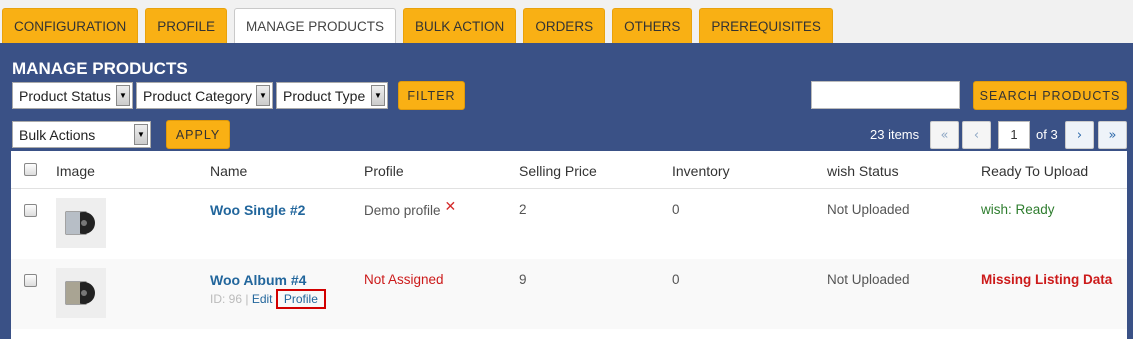 Image resolution: width=1133 pixels, height=339 pixels. What do you see at coordinates (70, 25) in the screenshot?
I see `tab-configuration: CONFIGURATION` at bounding box center [70, 25].